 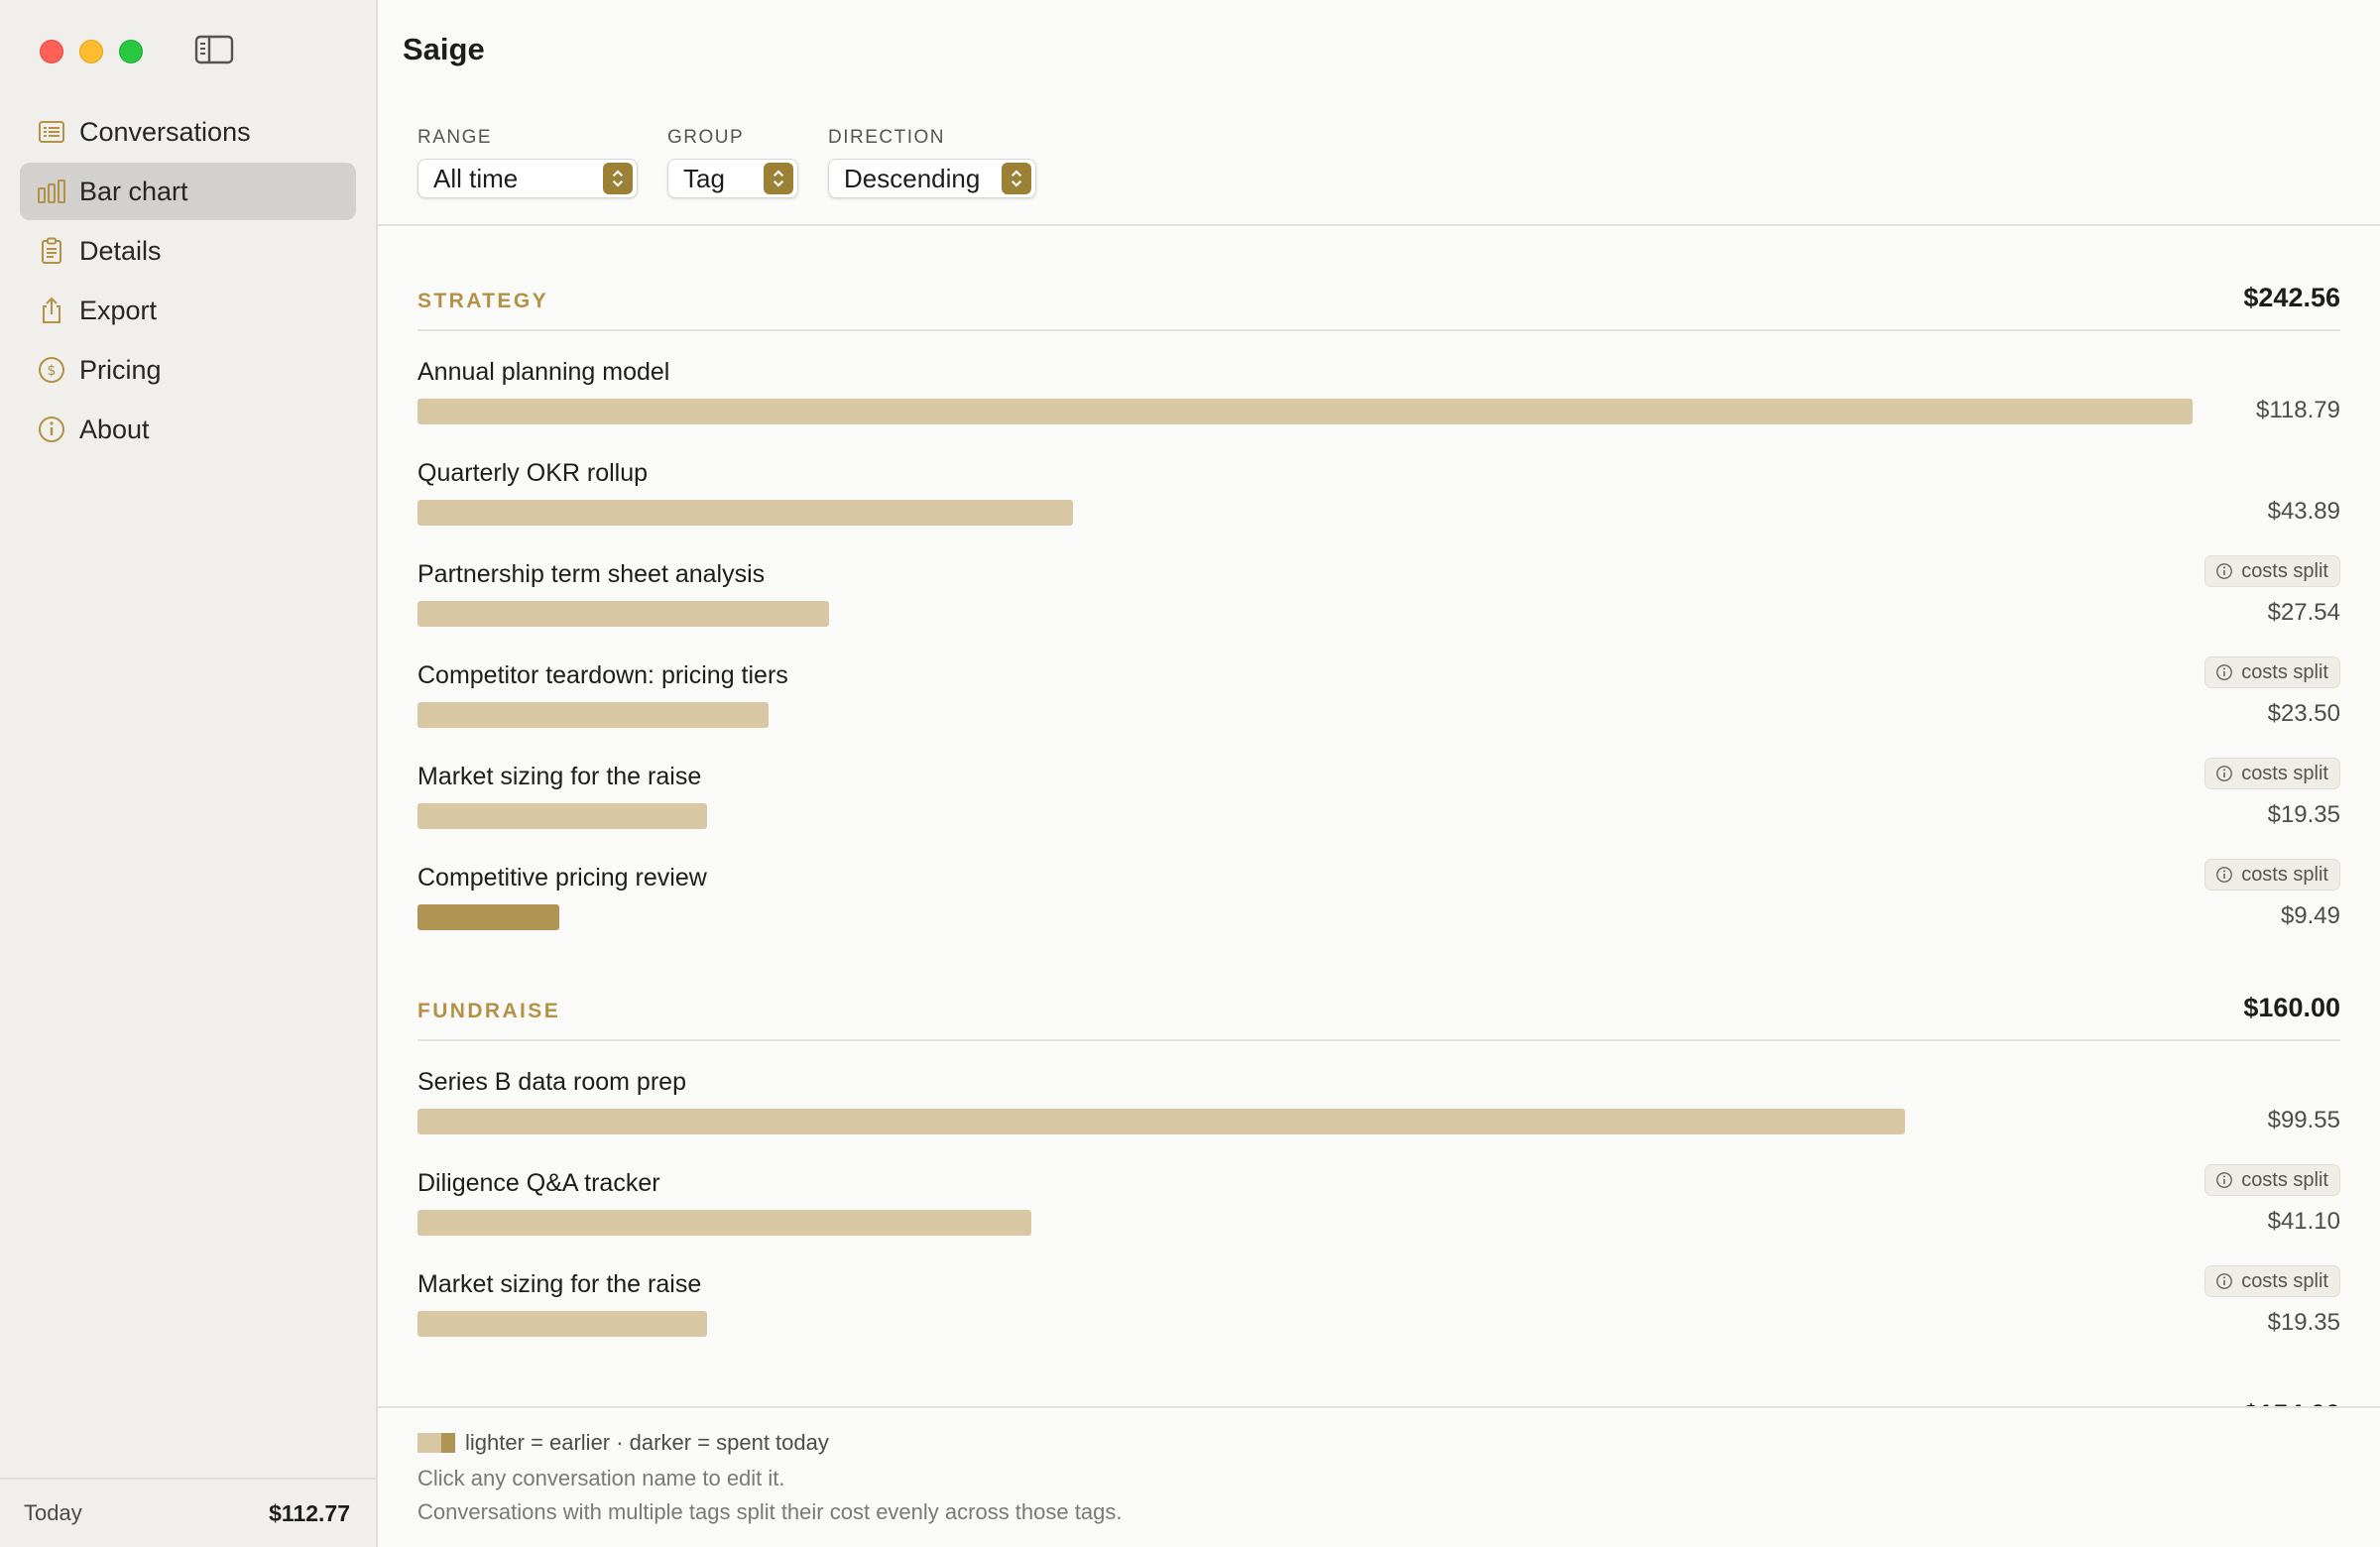 What do you see at coordinates (1378, 1384) in the screenshot?
I see `section-header: LEGAL$154.00` at bounding box center [1378, 1384].